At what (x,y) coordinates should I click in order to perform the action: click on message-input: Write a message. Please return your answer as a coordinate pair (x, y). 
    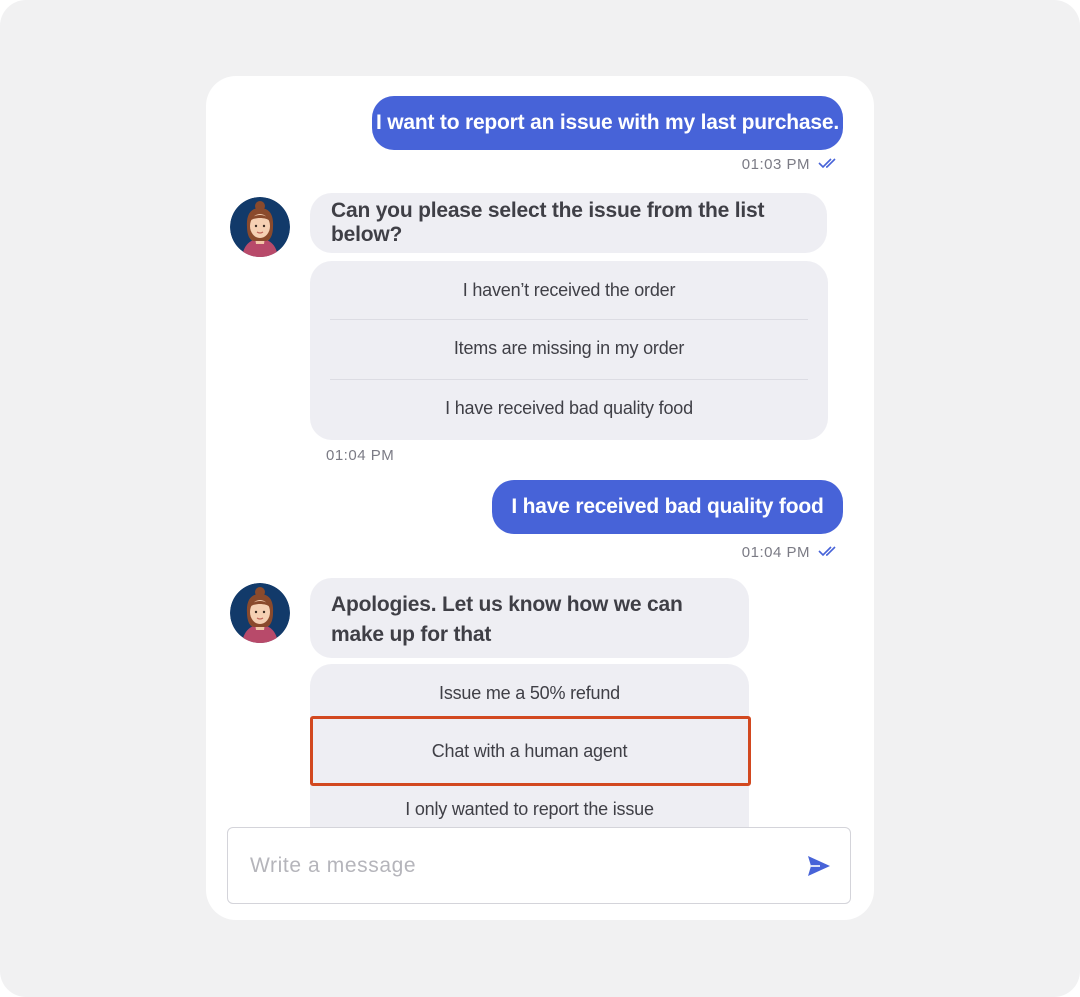
    Looking at the image, I should click on (333, 865).